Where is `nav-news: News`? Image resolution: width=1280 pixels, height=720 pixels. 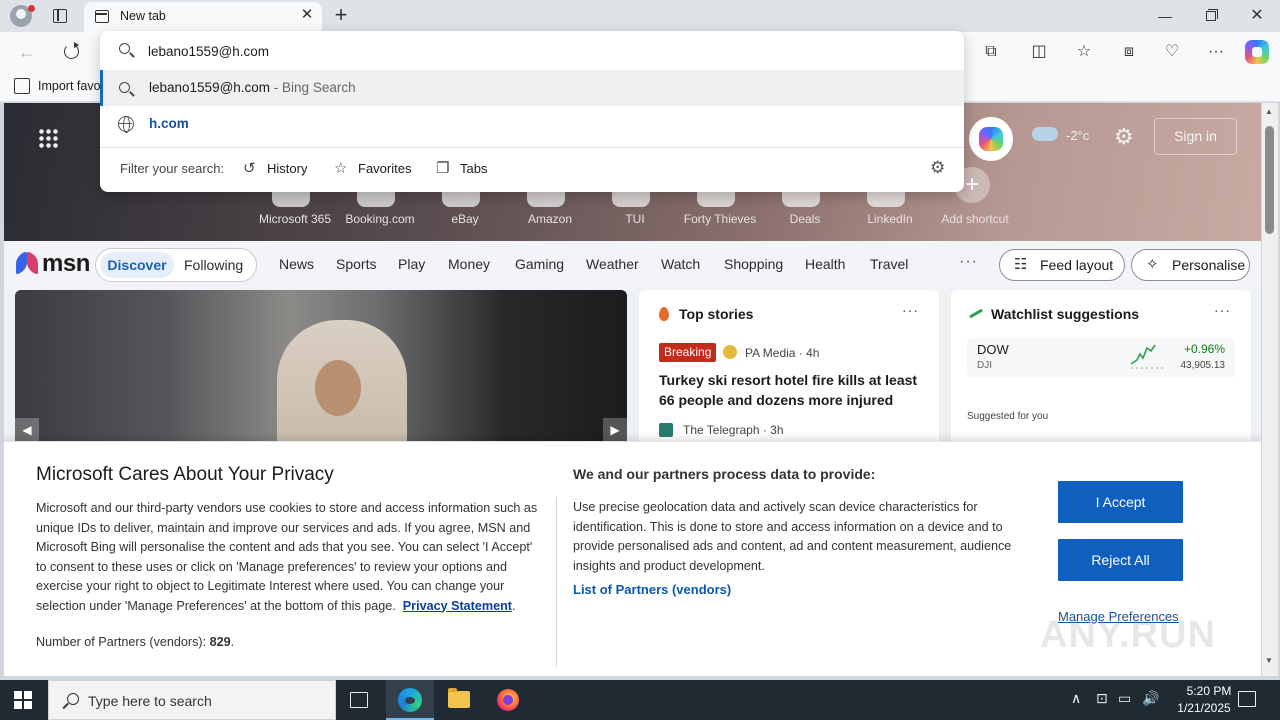
nav-news: News is located at coordinates (296, 264).